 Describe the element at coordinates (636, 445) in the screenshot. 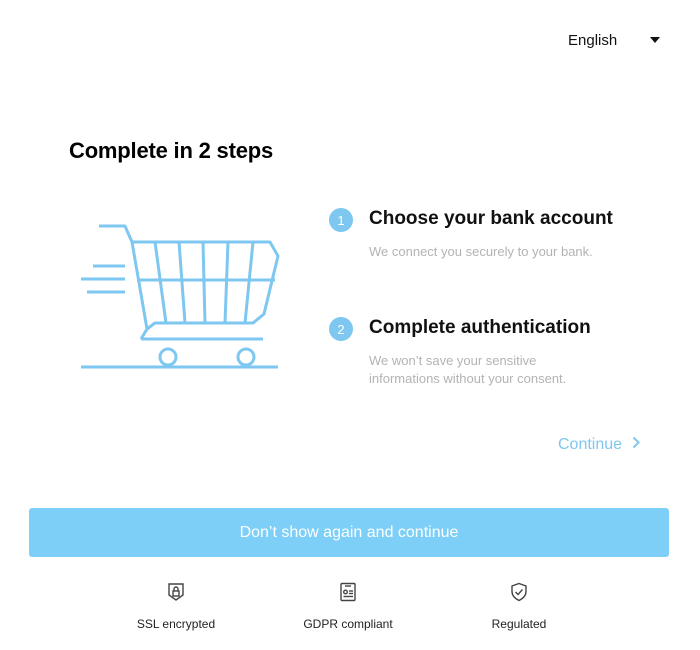

I see `chevron-right-icon` at that location.